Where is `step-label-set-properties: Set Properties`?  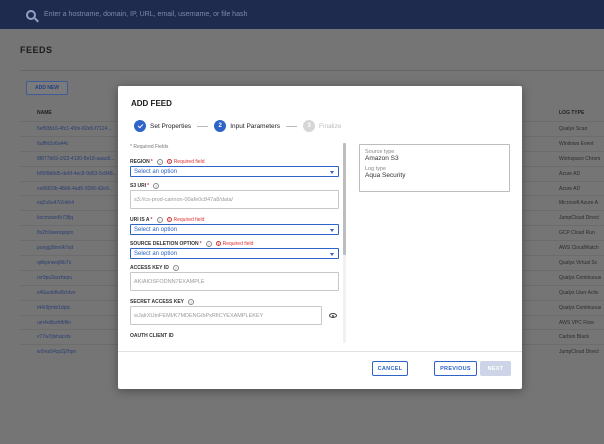
step-label-set-properties: Set Properties is located at coordinates (170, 126).